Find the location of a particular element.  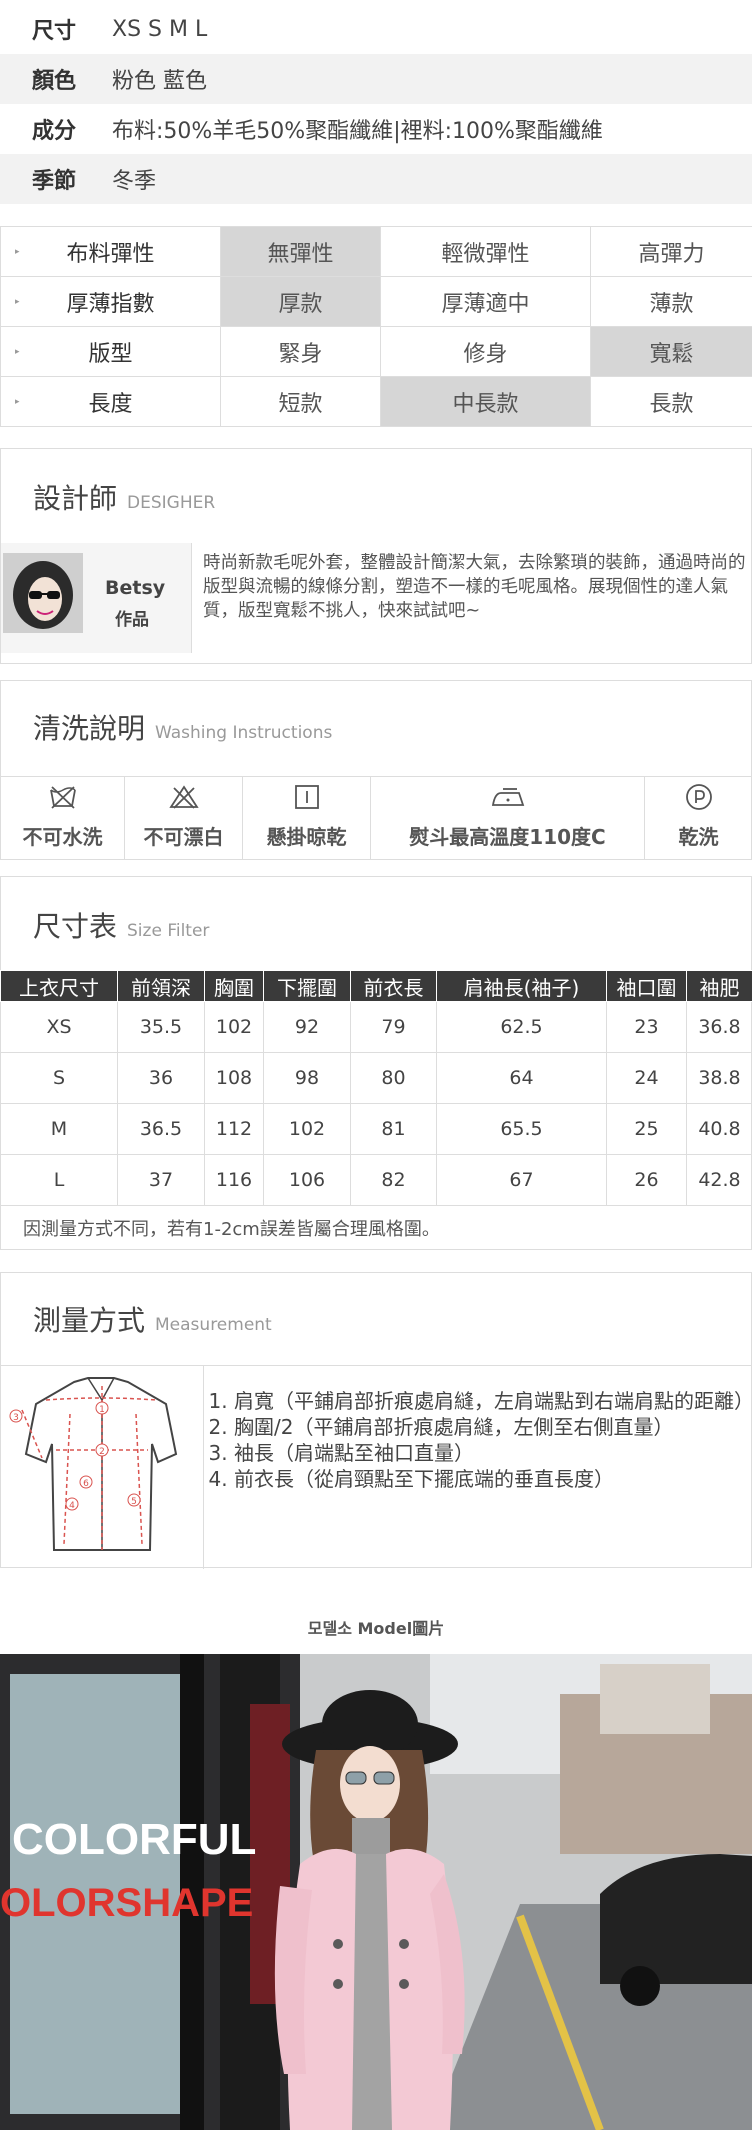

section-subtitle: Size Filter is located at coordinates (168, 931).